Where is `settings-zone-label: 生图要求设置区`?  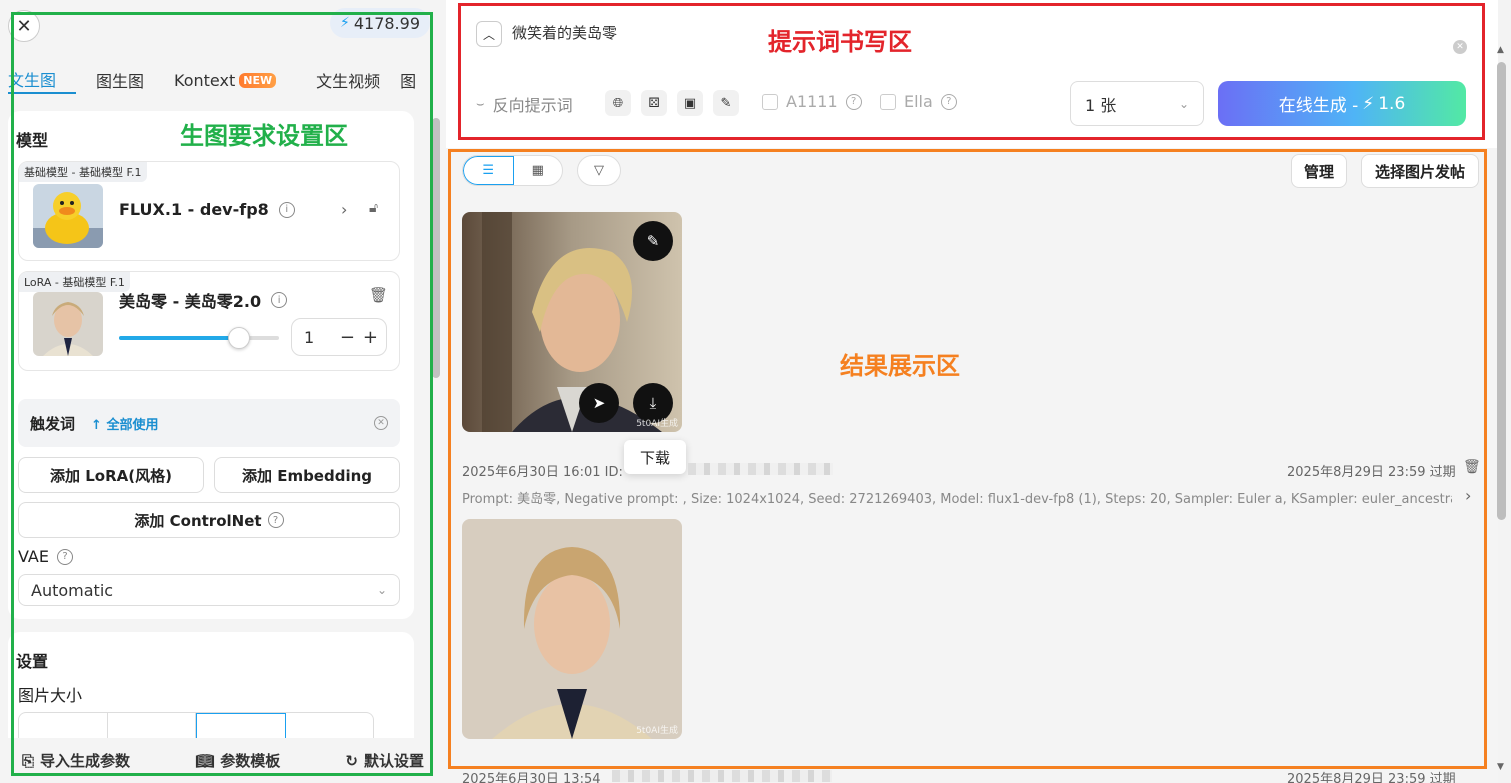 settings-zone-label: 生图要求设置区 is located at coordinates (264, 136).